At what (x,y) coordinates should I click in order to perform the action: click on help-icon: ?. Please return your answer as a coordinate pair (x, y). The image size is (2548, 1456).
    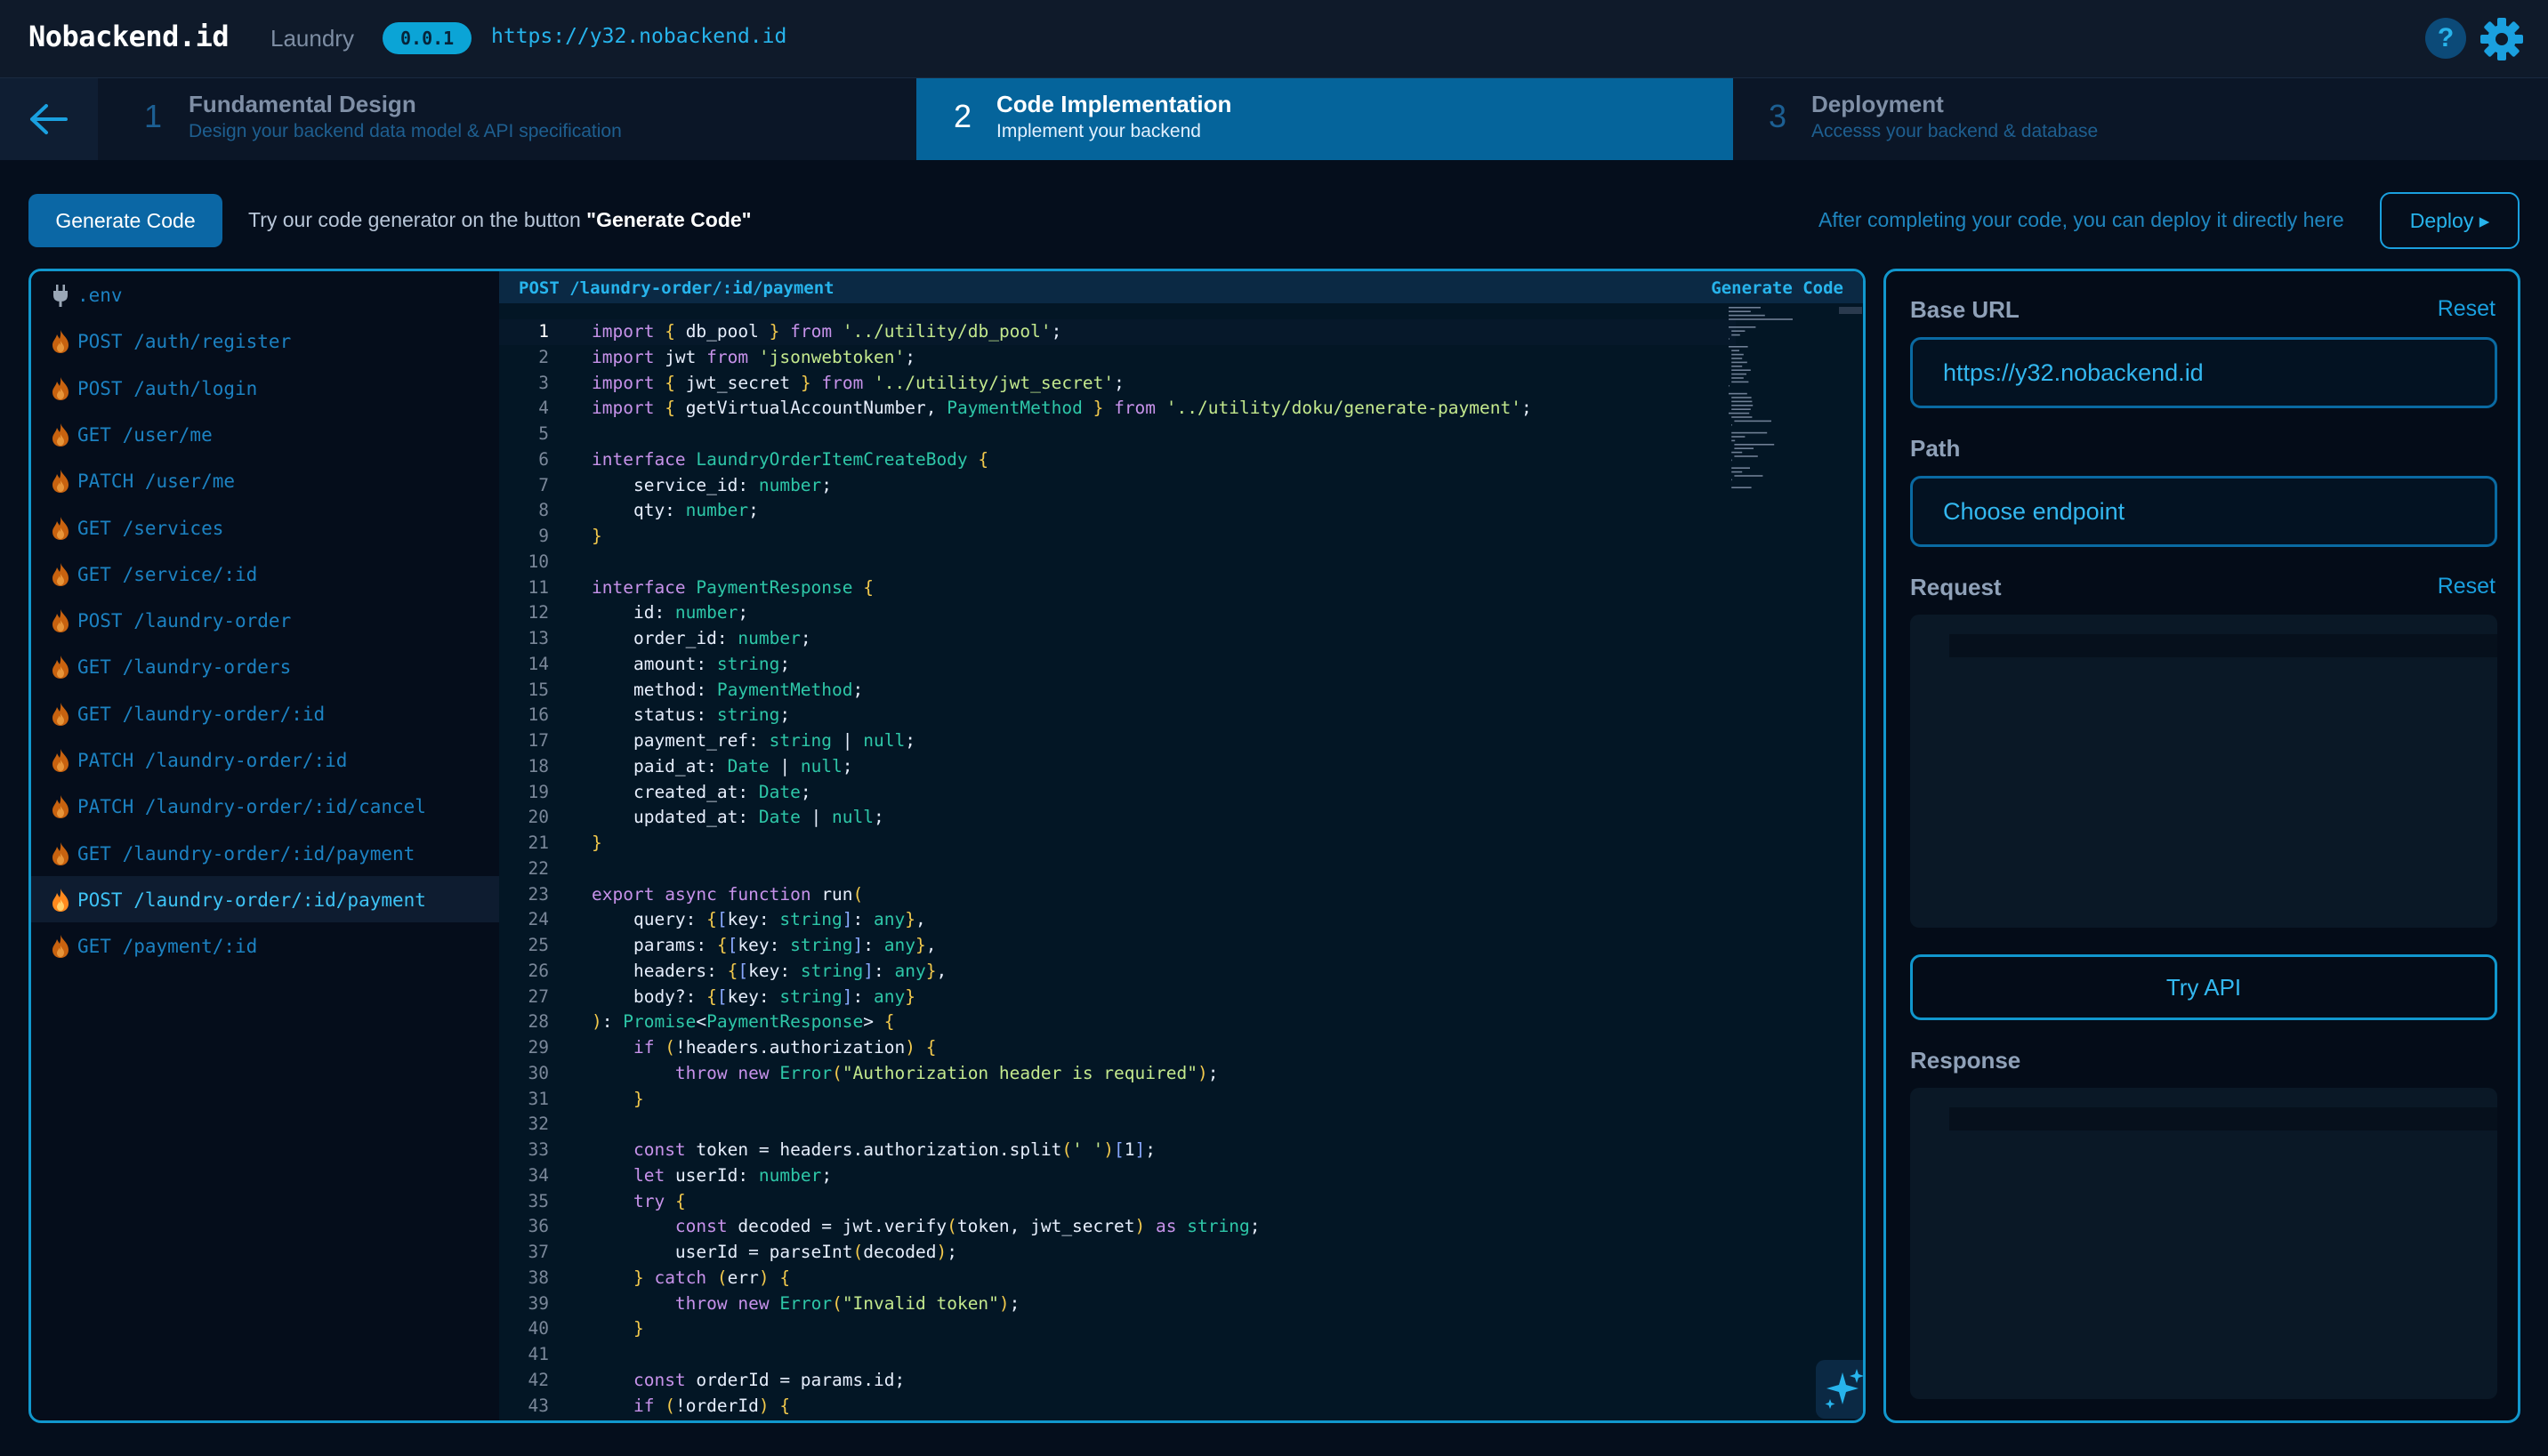
    Looking at the image, I should click on (2445, 38).